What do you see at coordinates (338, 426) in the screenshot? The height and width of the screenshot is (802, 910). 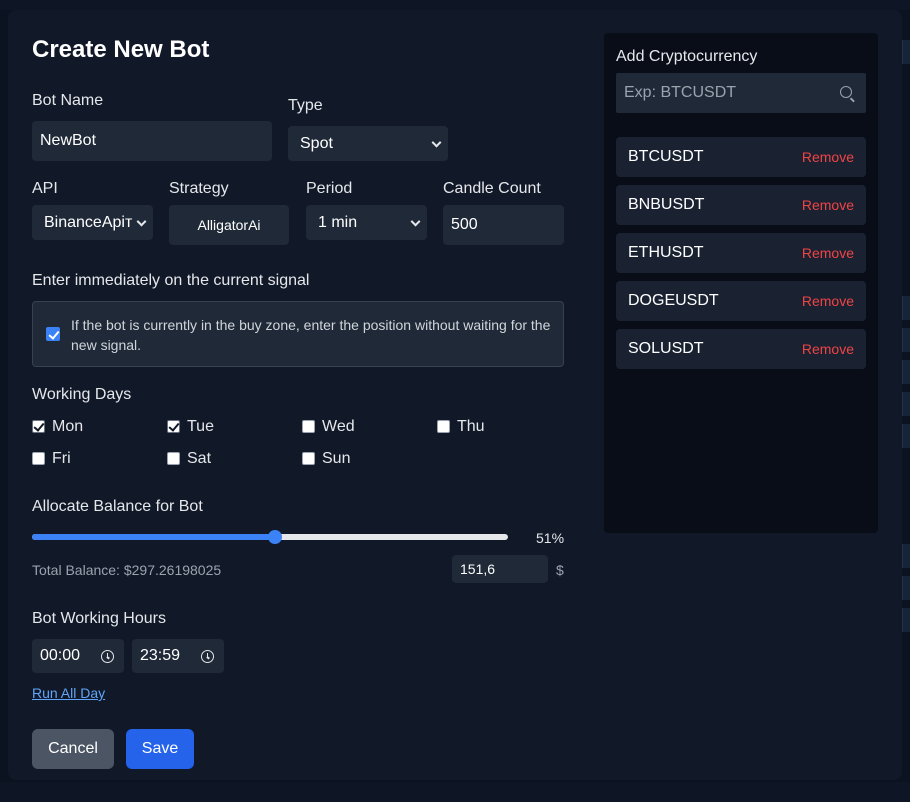 I see `day-label-wed: Wed` at bounding box center [338, 426].